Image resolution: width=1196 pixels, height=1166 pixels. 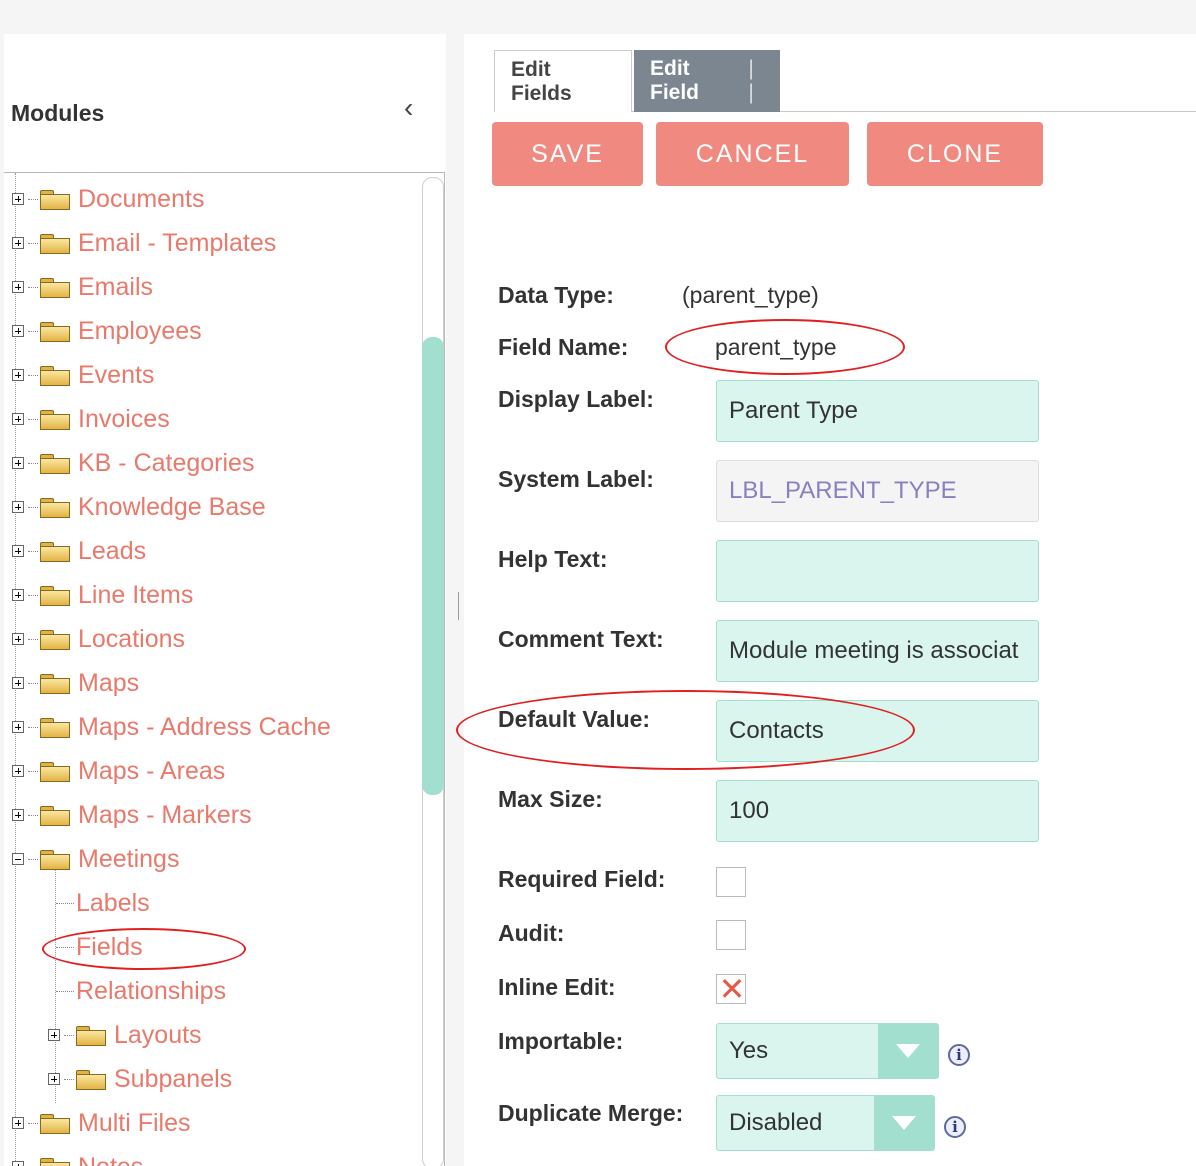 I want to click on clone-button: CLONE, so click(x=955, y=154).